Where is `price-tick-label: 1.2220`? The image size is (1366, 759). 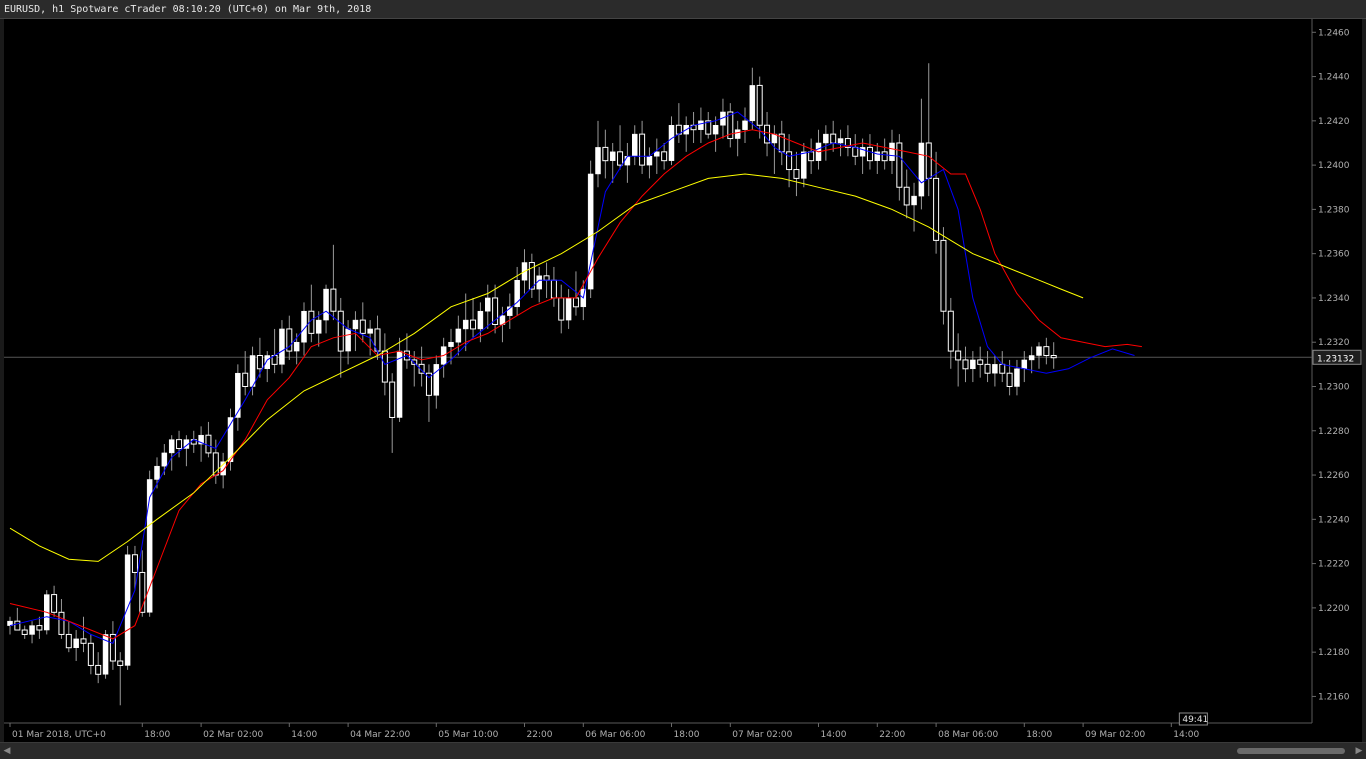
price-tick-label: 1.2220 is located at coordinates (1334, 565).